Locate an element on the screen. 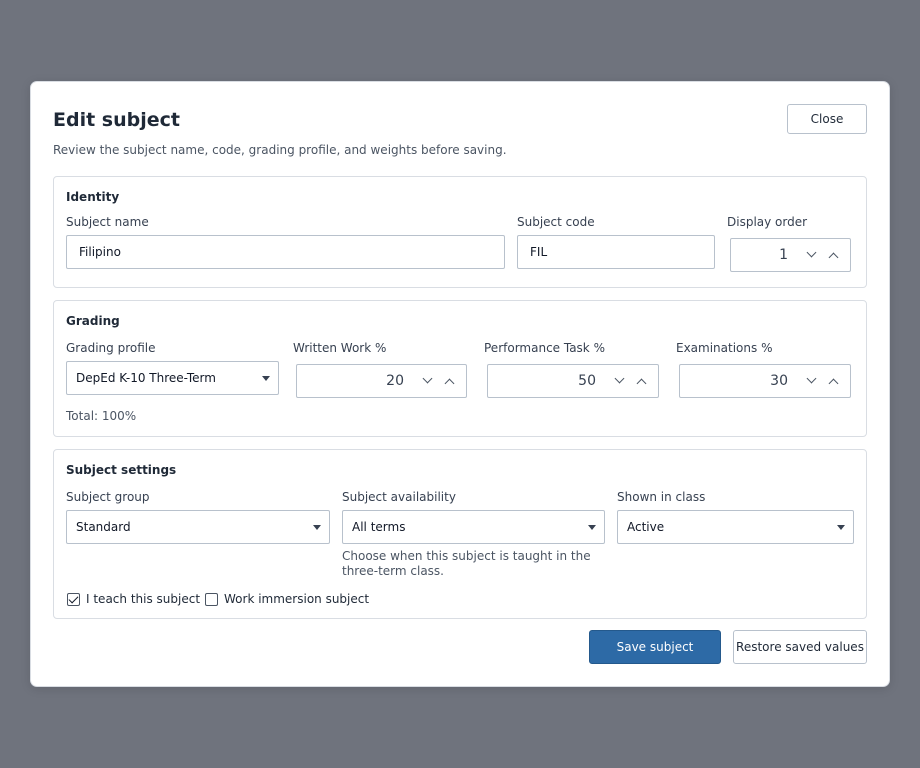 This screenshot has width=920, height=768. close-button: Close is located at coordinates (827, 119).